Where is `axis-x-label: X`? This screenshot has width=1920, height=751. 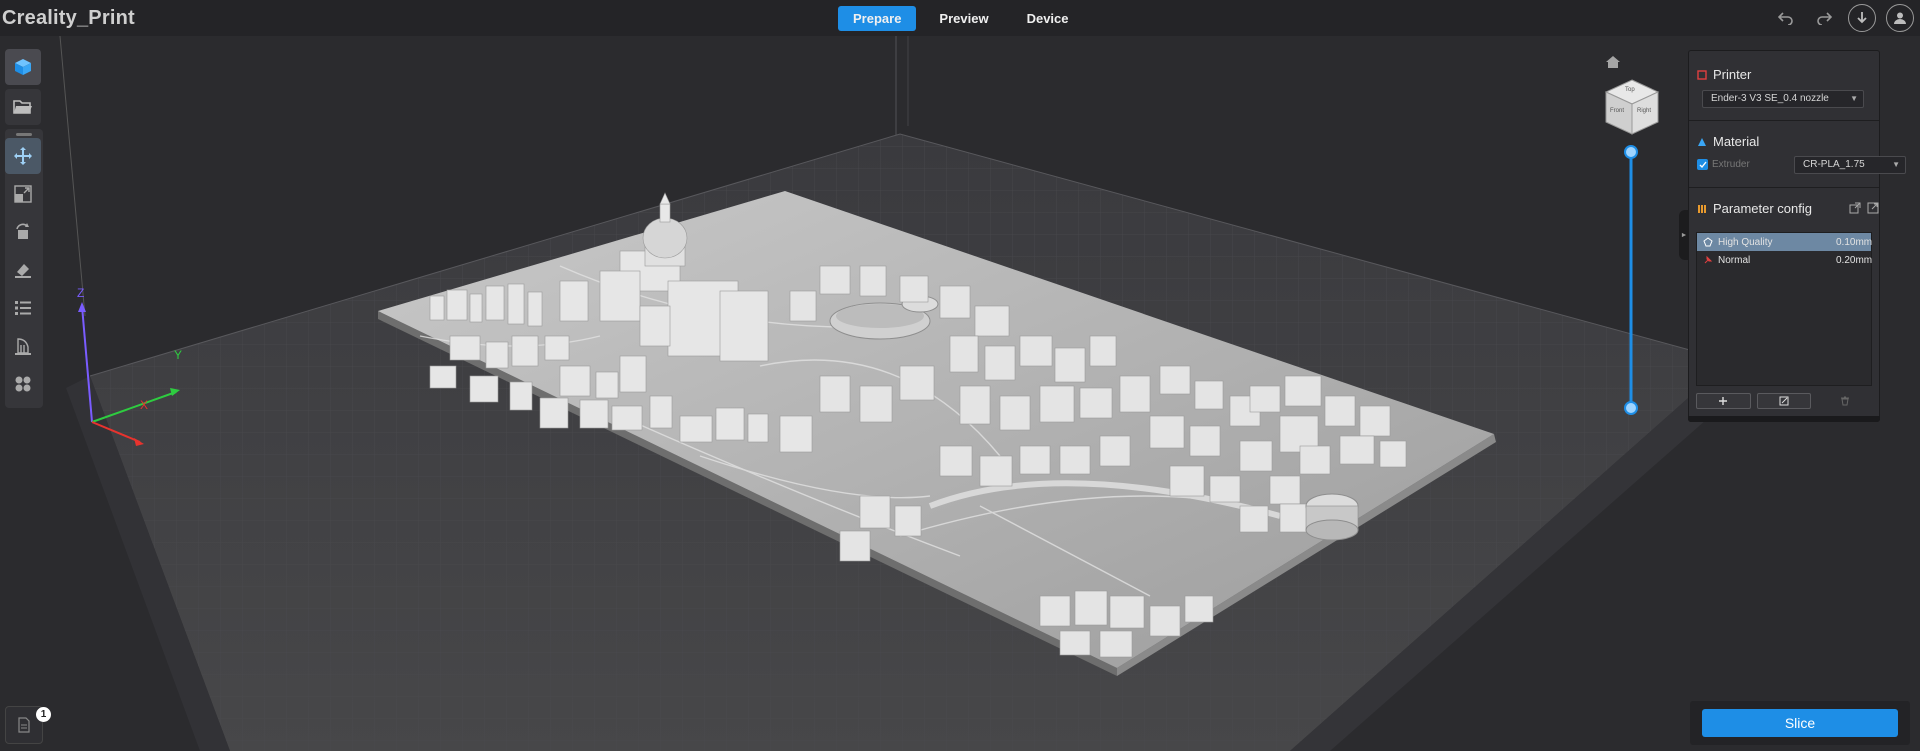
axis-x-label: X is located at coordinates (144, 405).